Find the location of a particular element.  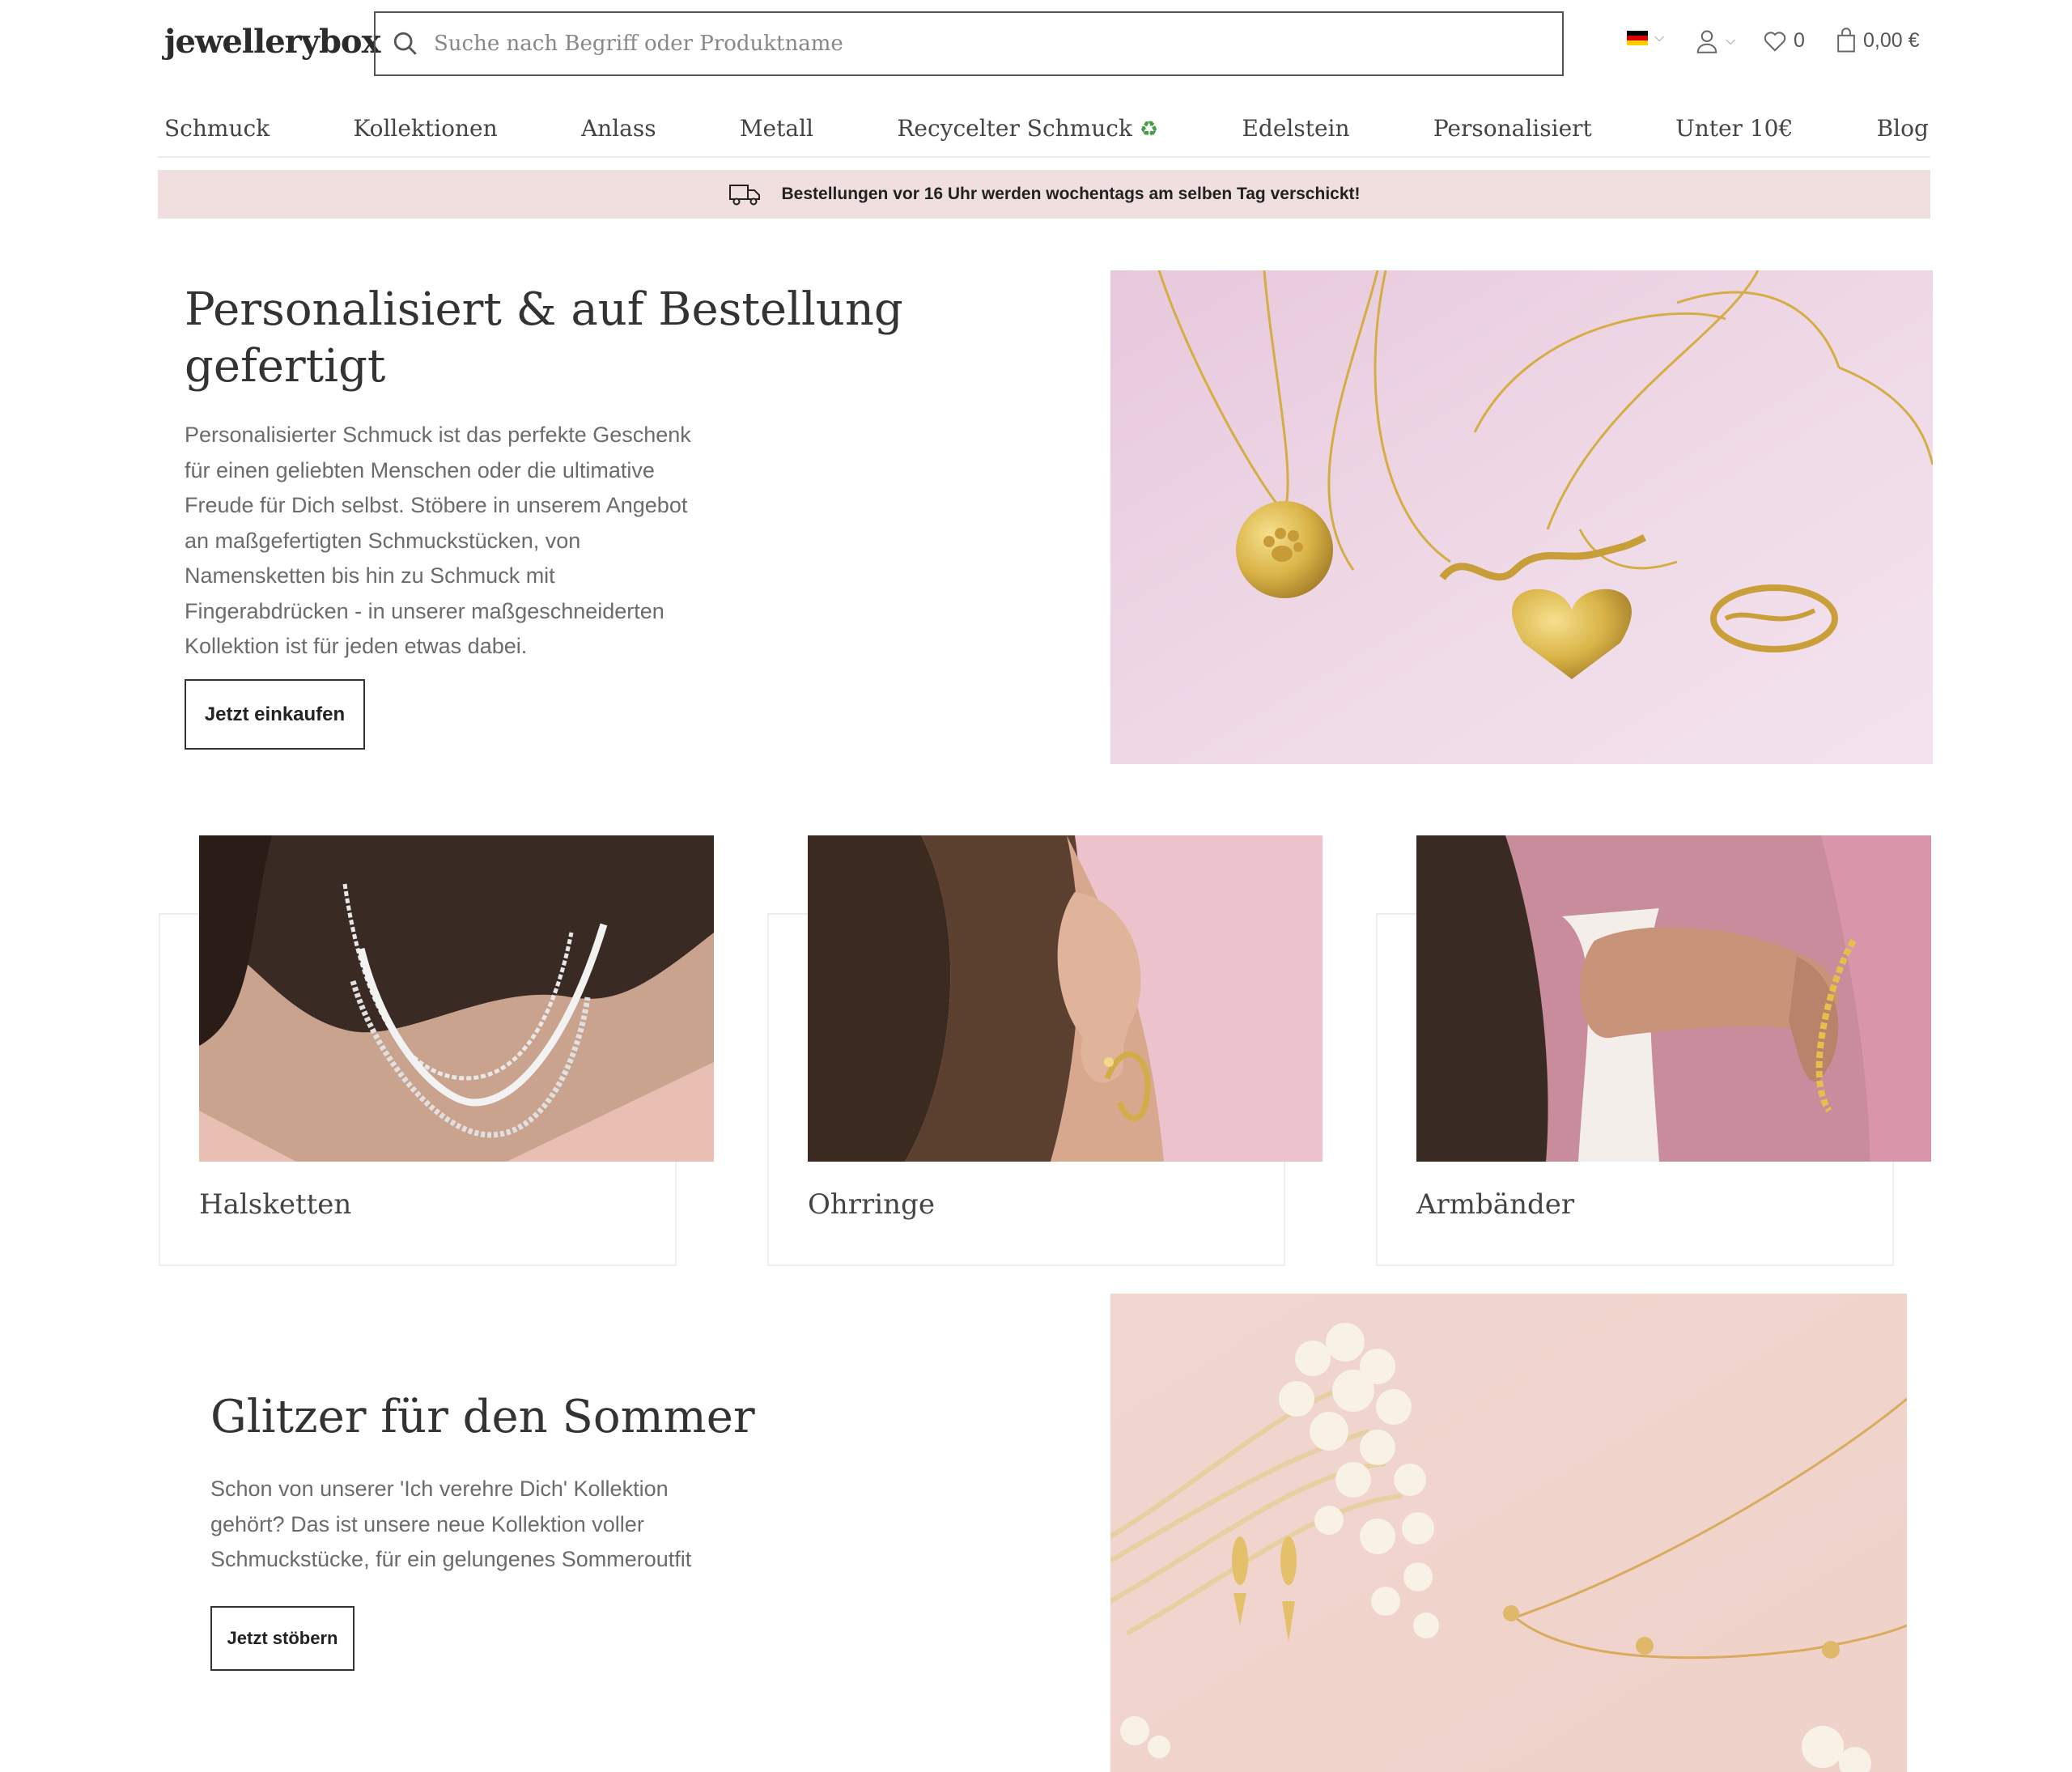

ohrringe-image is located at coordinates (1065, 998).